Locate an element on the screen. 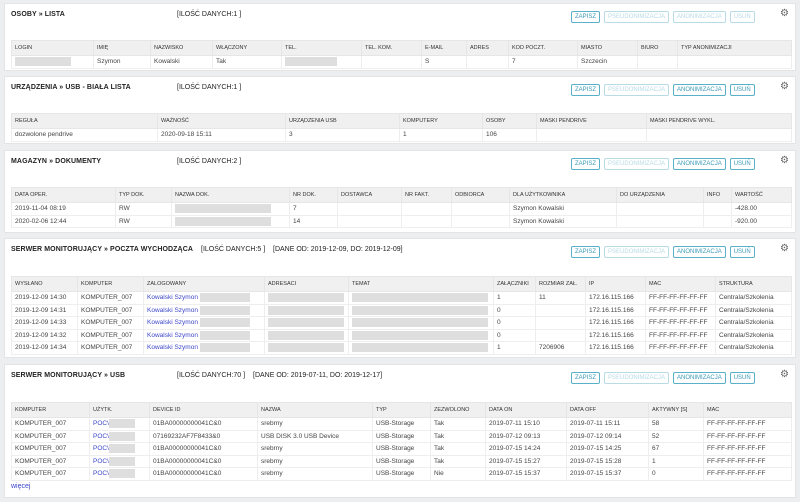  column-header: TEL. KOM. is located at coordinates (391, 48).